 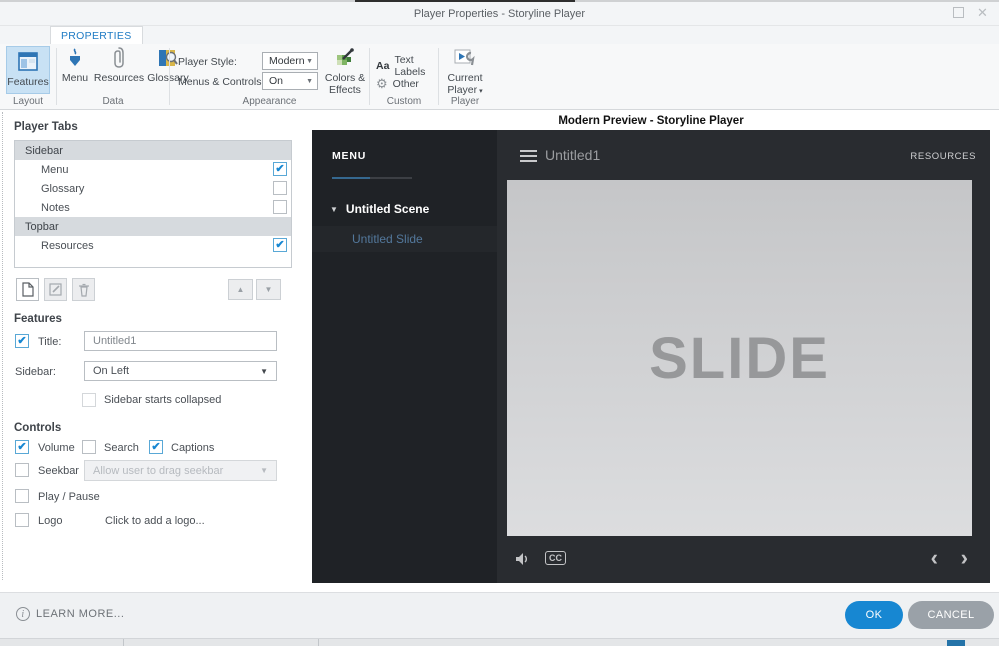 I want to click on glossary-checkbox, so click(x=280, y=188).